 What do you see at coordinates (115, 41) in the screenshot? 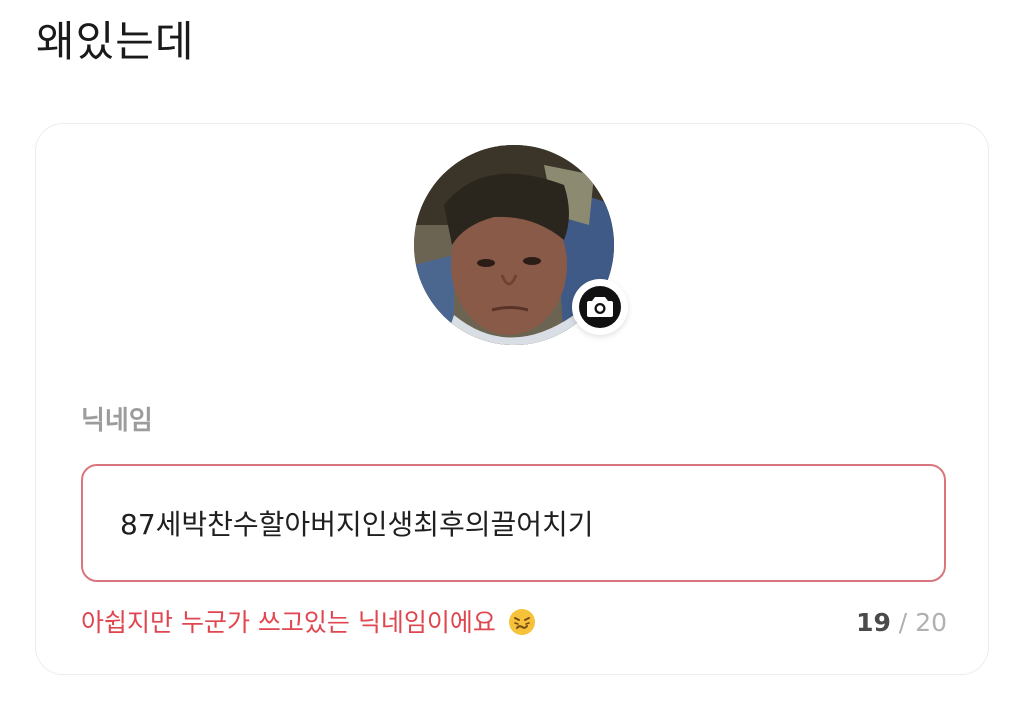
I see `page-title: 왜있는데` at bounding box center [115, 41].